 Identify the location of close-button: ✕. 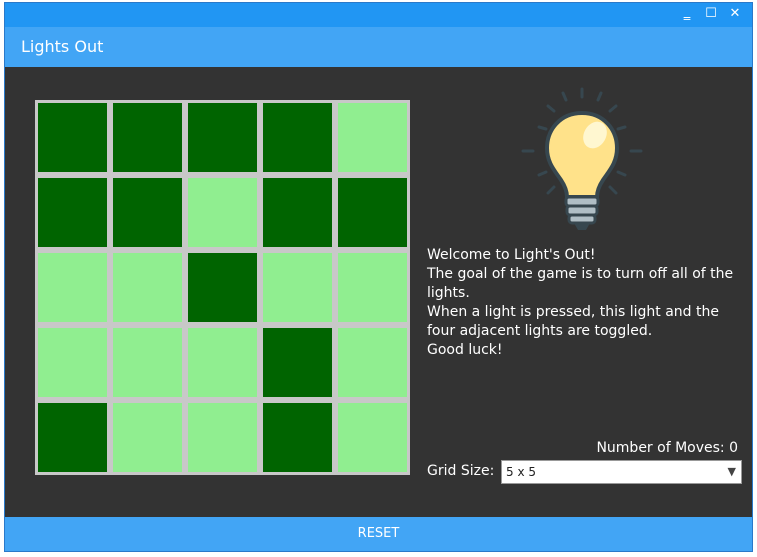
(735, 14).